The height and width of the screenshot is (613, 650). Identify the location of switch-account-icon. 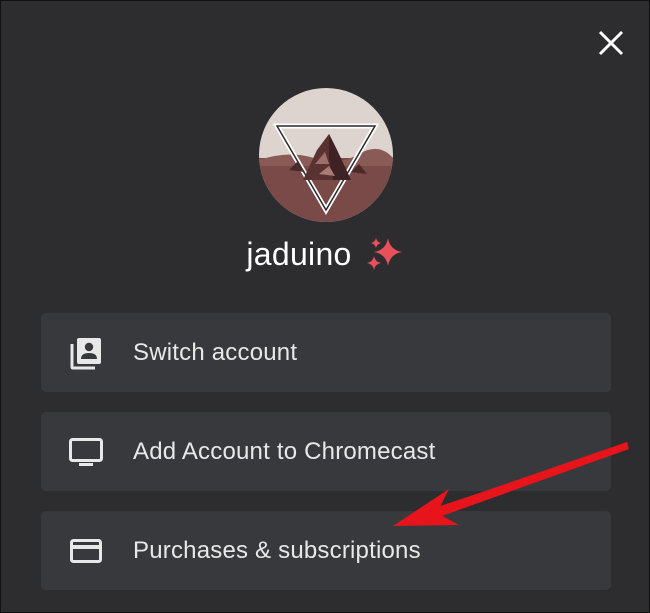
(86, 353).